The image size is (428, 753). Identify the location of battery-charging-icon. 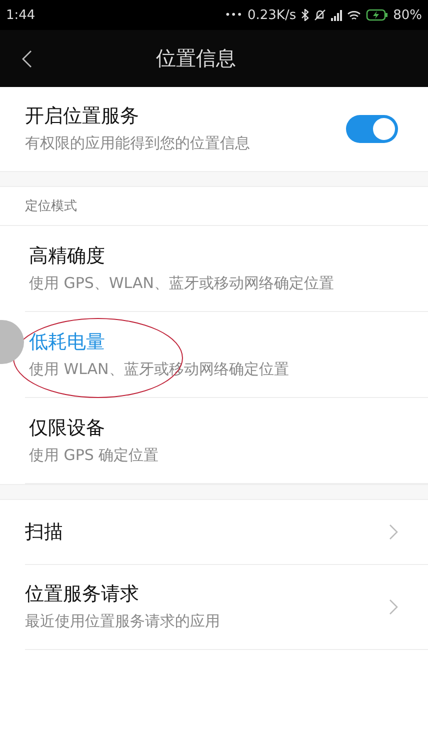
(377, 15).